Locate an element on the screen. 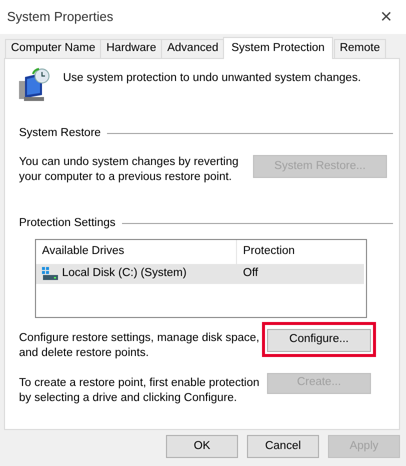 This screenshot has width=406, height=466. tab: Computer Name is located at coordinates (53, 48).